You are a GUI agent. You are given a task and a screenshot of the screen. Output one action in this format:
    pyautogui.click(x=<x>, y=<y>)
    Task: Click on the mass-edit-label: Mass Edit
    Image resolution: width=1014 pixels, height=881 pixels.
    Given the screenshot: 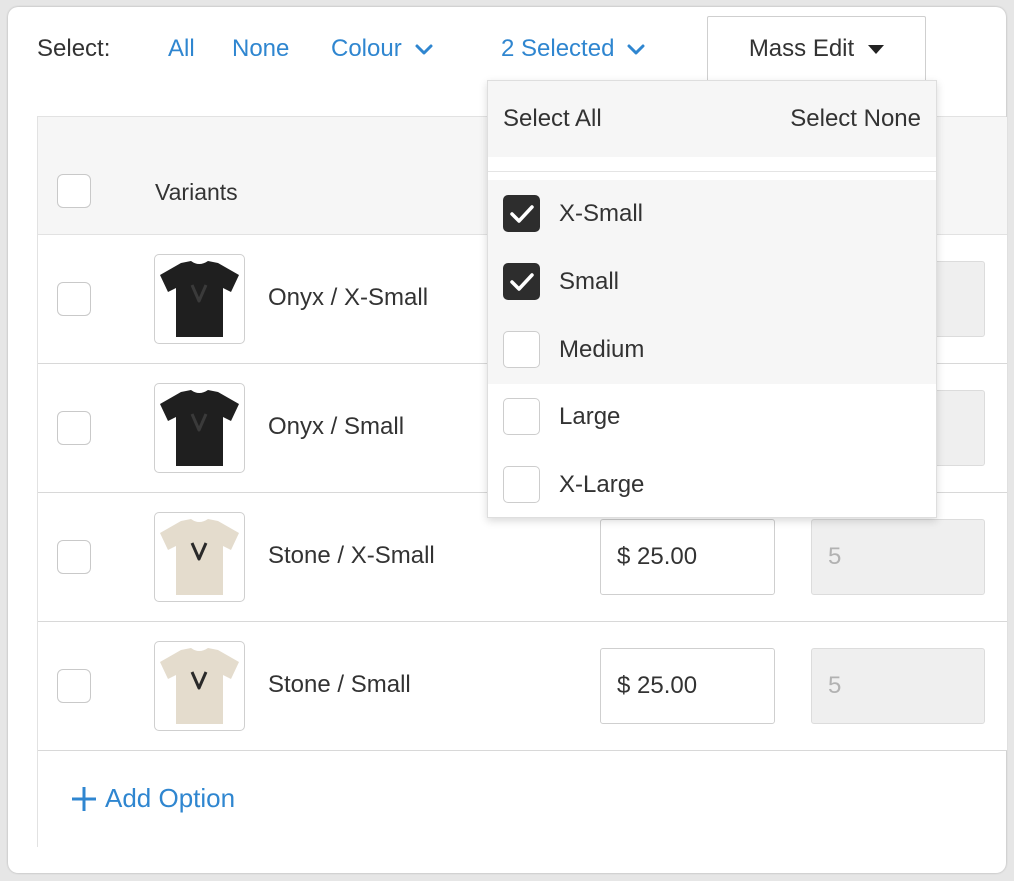 What is the action you would take?
    pyautogui.click(x=801, y=48)
    